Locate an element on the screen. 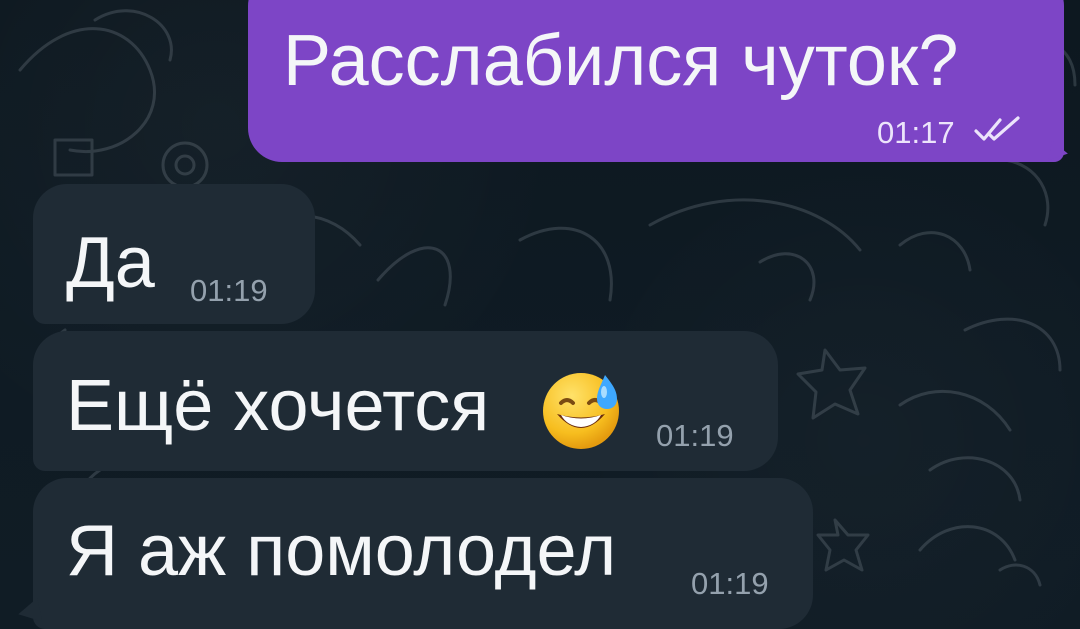 The height and width of the screenshot is (629, 1080). incoming-message-text-2: Ещё хочется is located at coordinates (278, 406).